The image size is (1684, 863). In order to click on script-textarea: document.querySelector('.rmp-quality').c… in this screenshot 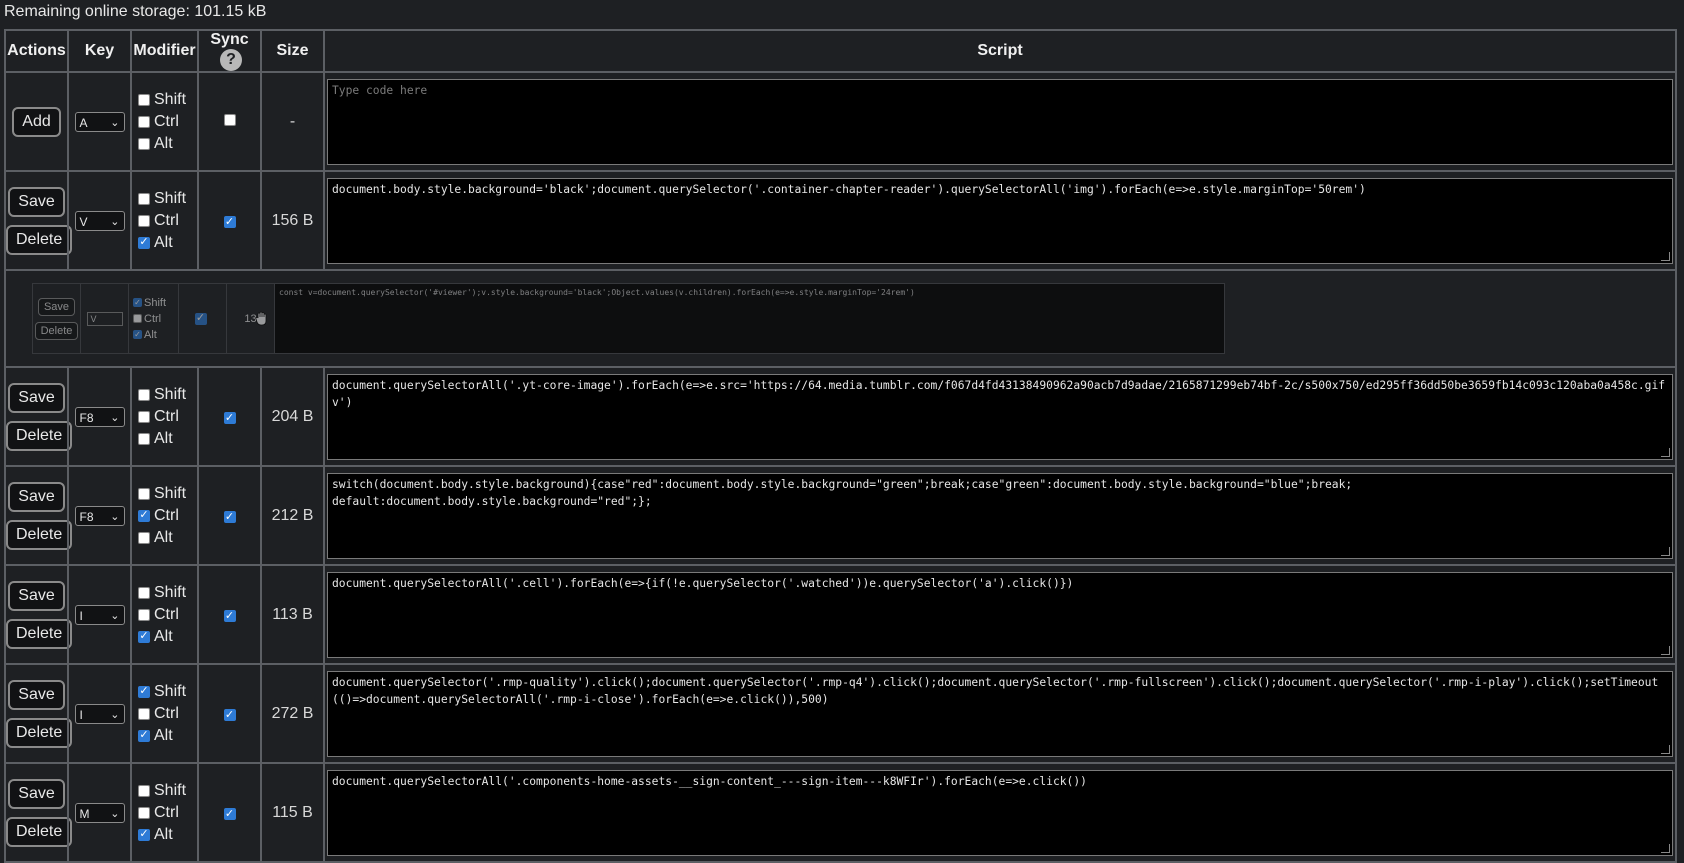, I will do `click(1000, 713)`.